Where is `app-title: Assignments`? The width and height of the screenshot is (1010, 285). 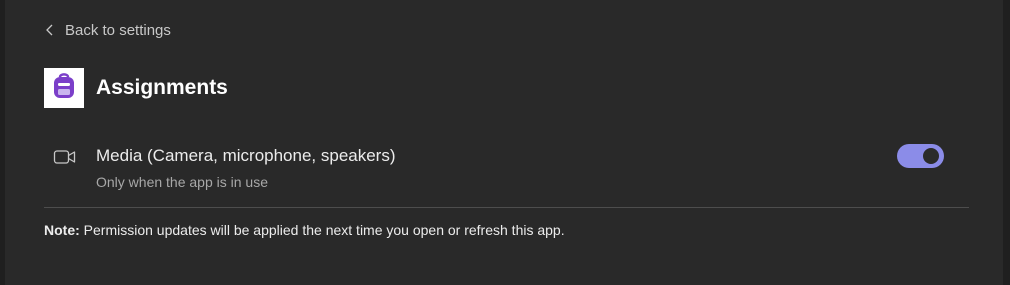 app-title: Assignments is located at coordinates (162, 87).